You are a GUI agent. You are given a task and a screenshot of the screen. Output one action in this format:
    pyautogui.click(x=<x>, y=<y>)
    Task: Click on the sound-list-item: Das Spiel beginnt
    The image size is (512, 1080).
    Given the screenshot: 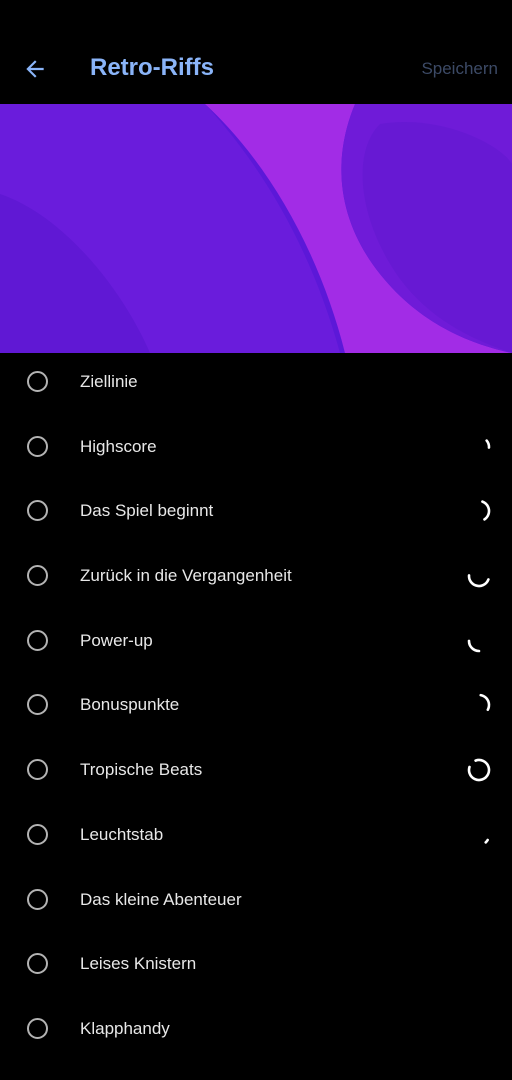 What is the action you would take?
    pyautogui.click(x=256, y=512)
    